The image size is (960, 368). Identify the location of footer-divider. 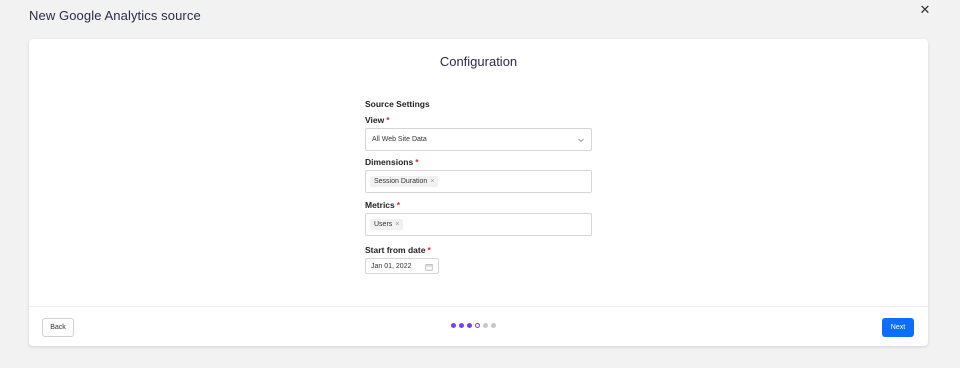
(478, 306).